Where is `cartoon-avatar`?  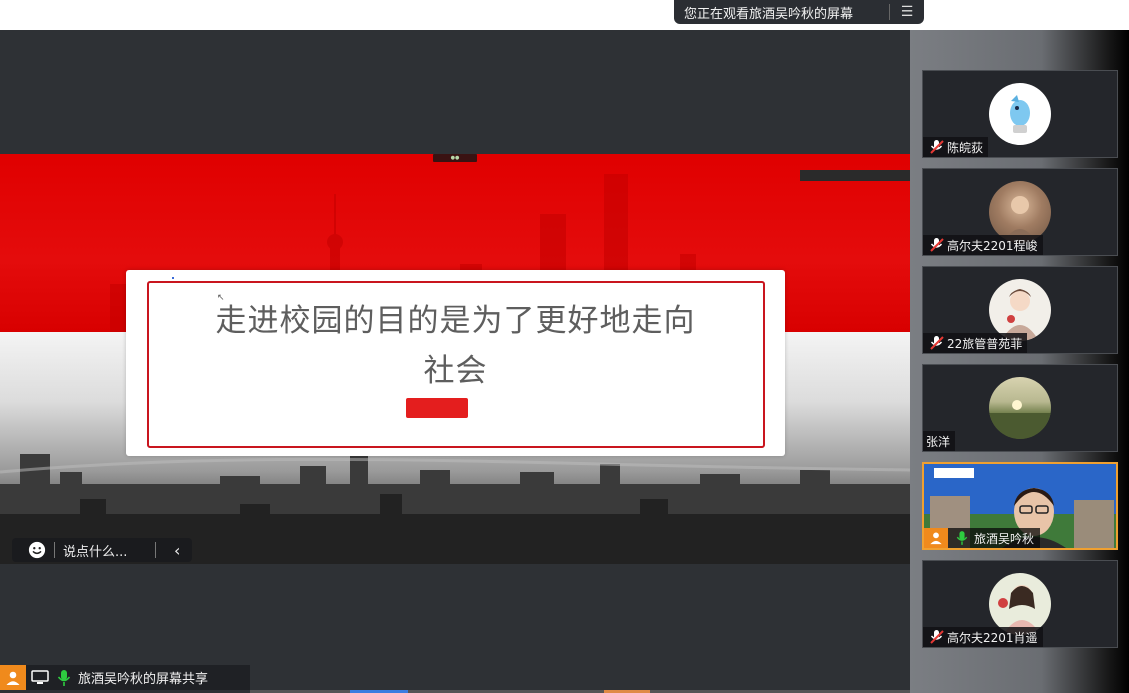 cartoon-avatar is located at coordinates (1020, 114).